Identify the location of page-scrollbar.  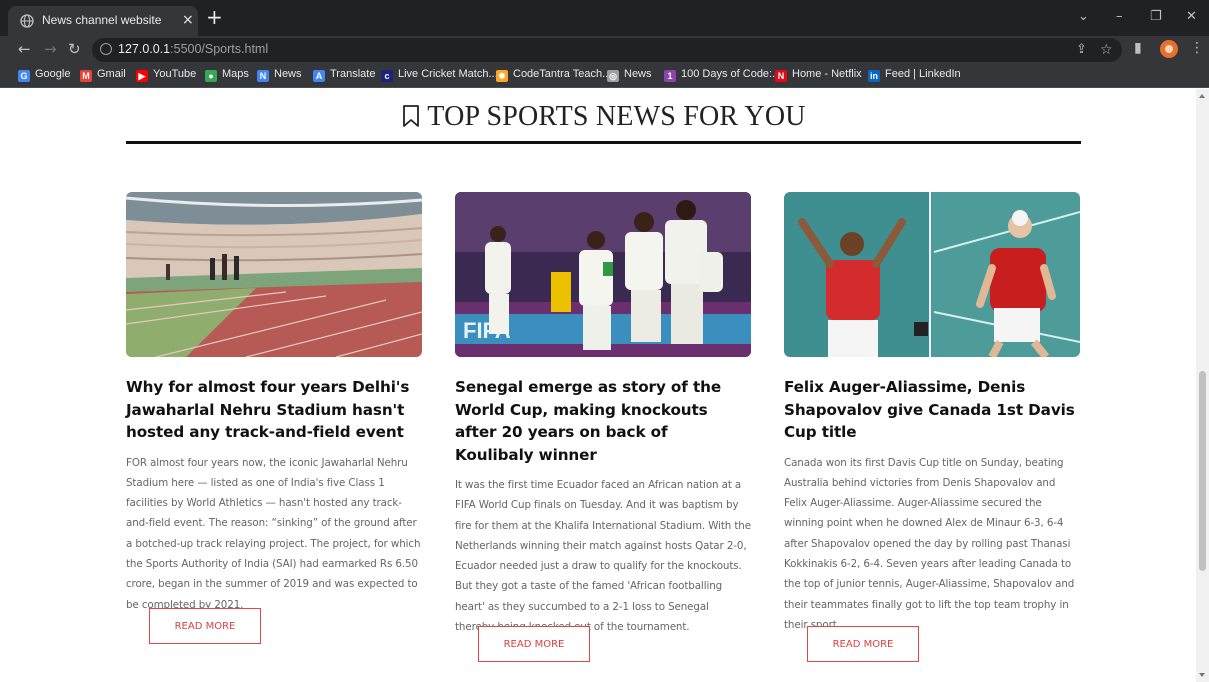
(1202, 385).